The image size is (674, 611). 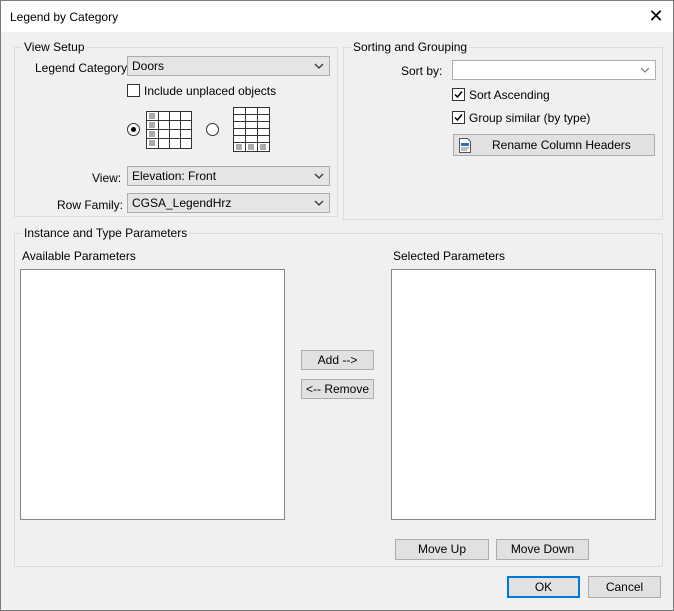 What do you see at coordinates (90, 205) in the screenshot?
I see `row-family-label: Row Family:` at bounding box center [90, 205].